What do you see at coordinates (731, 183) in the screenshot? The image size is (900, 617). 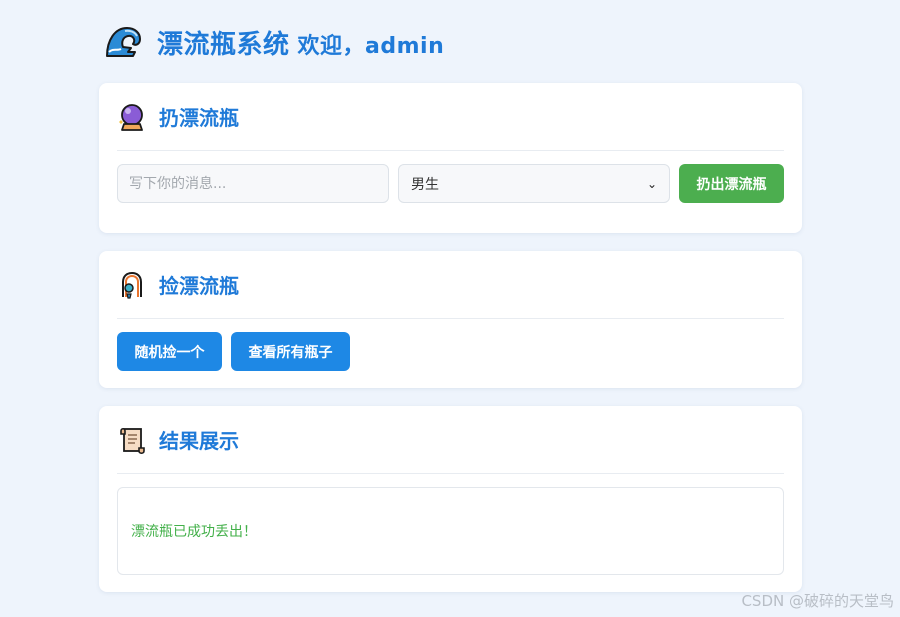 I see `throw-bottle-button: 扔出漂流瓶` at bounding box center [731, 183].